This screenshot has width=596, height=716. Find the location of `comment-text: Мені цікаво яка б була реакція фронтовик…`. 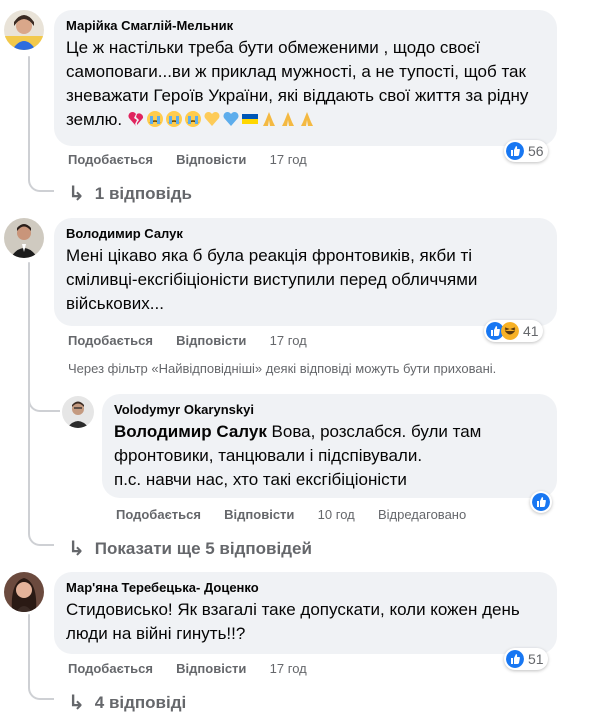

comment-text: Мені цікаво яка б була реакція фронтовик… is located at coordinates (272, 279).